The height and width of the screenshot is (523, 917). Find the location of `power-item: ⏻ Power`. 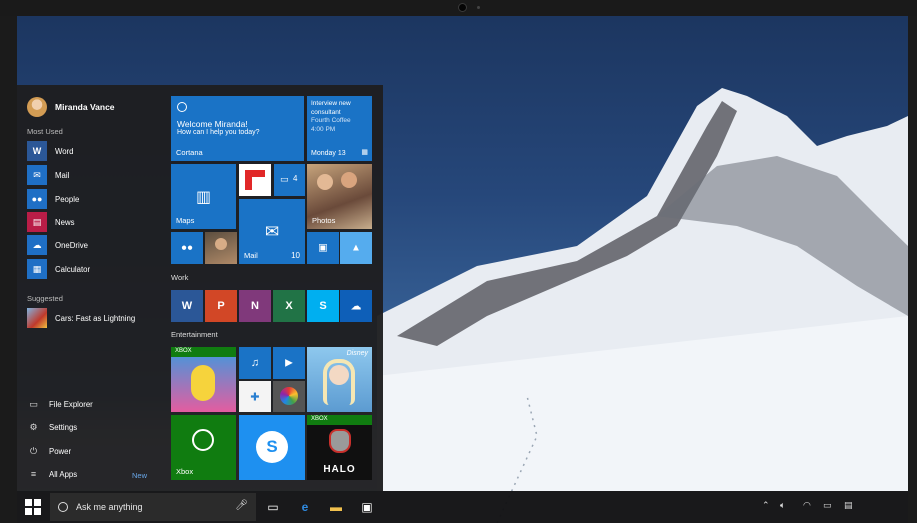

power-item: ⏻ Power is located at coordinates (49, 451).